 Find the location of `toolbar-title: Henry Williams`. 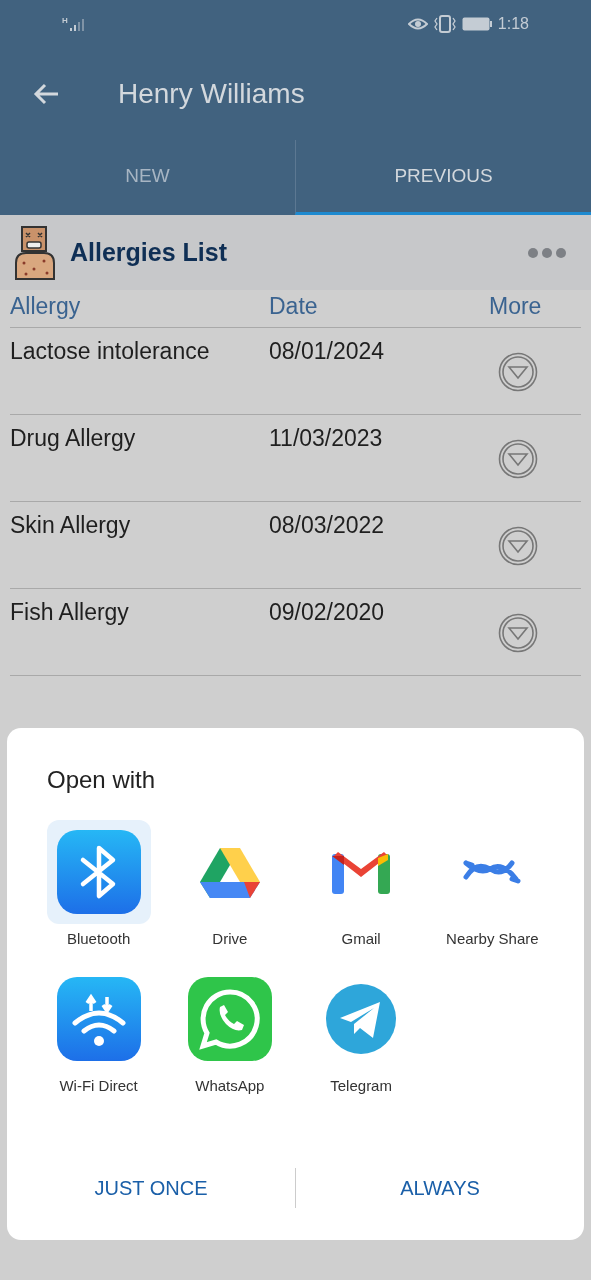

toolbar-title: Henry Williams is located at coordinates (211, 94).